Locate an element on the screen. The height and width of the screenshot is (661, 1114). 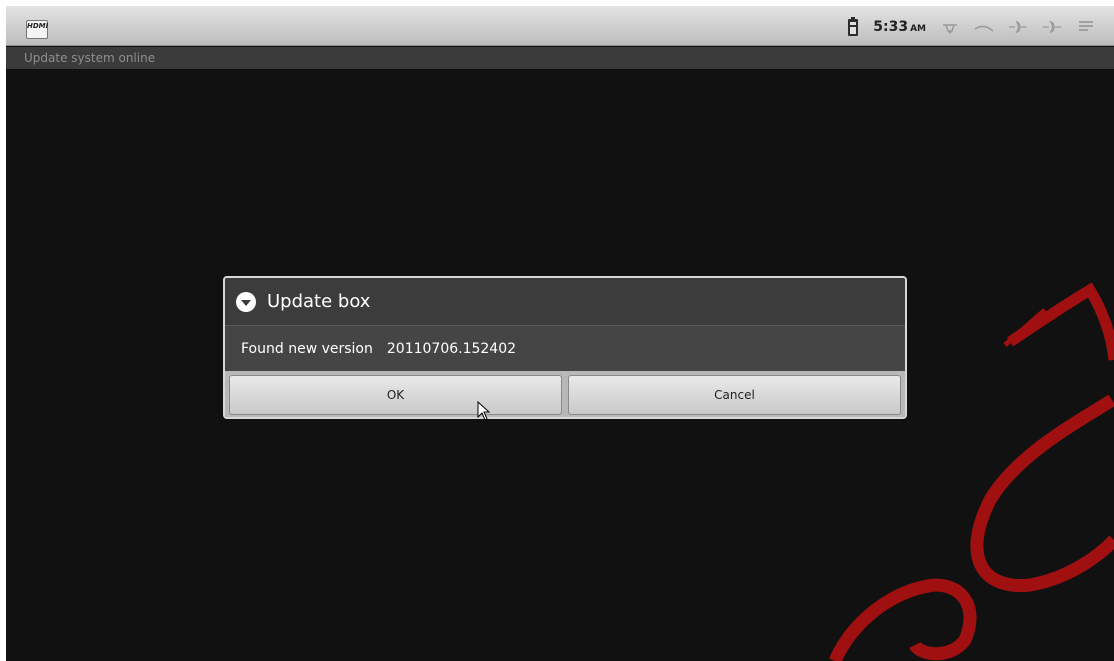
mouse-pointer-icon is located at coordinates (484, 411).